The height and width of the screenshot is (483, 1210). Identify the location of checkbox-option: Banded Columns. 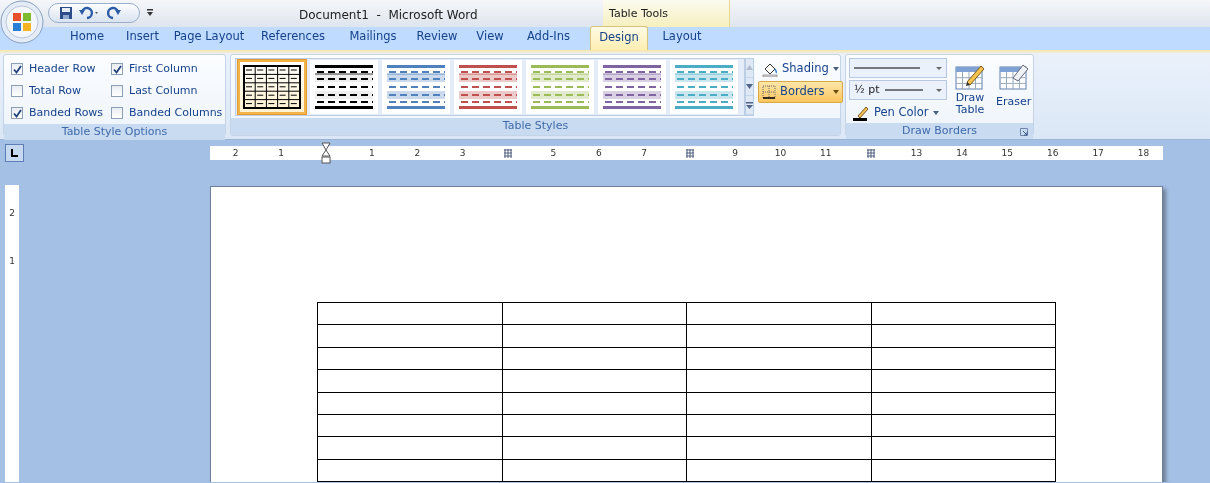
(168, 113).